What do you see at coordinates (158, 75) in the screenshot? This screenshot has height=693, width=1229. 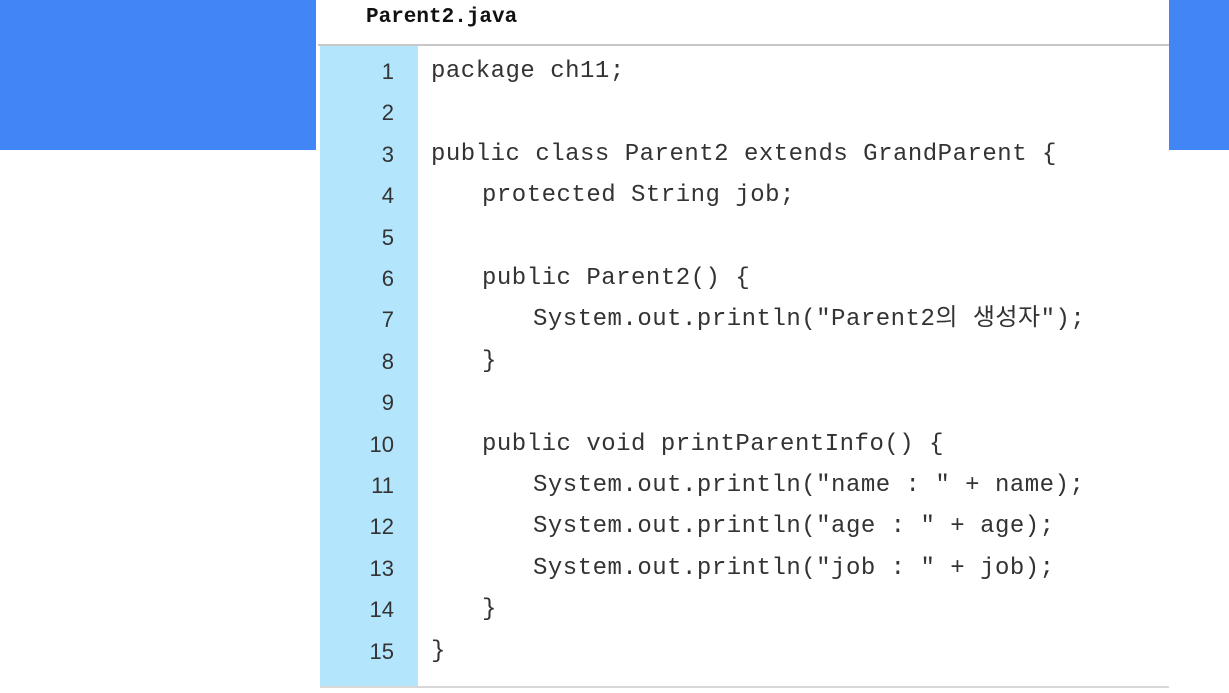 I see `blue-banner-left` at bounding box center [158, 75].